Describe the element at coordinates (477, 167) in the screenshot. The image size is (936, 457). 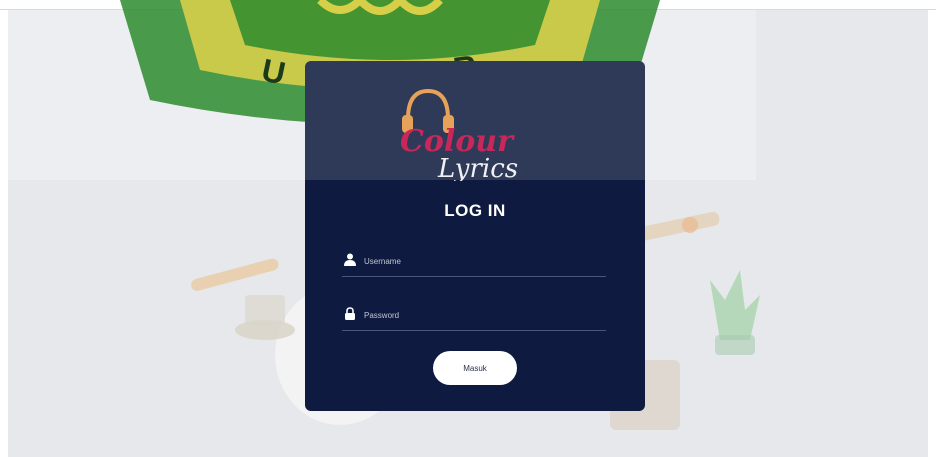
I see `logo-text-lyrics: Lyrics` at that location.